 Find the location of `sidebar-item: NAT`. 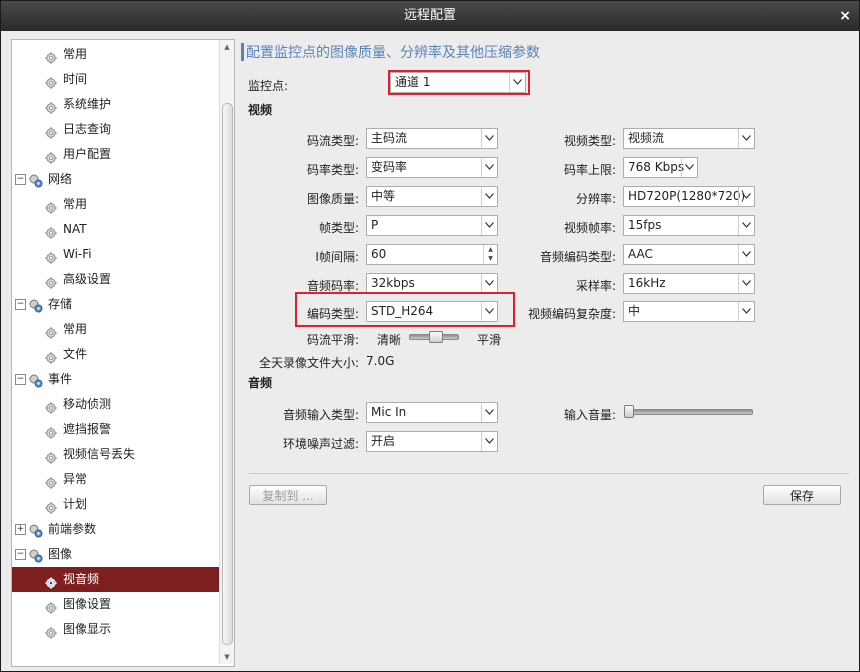

sidebar-item: NAT is located at coordinates (115, 229).